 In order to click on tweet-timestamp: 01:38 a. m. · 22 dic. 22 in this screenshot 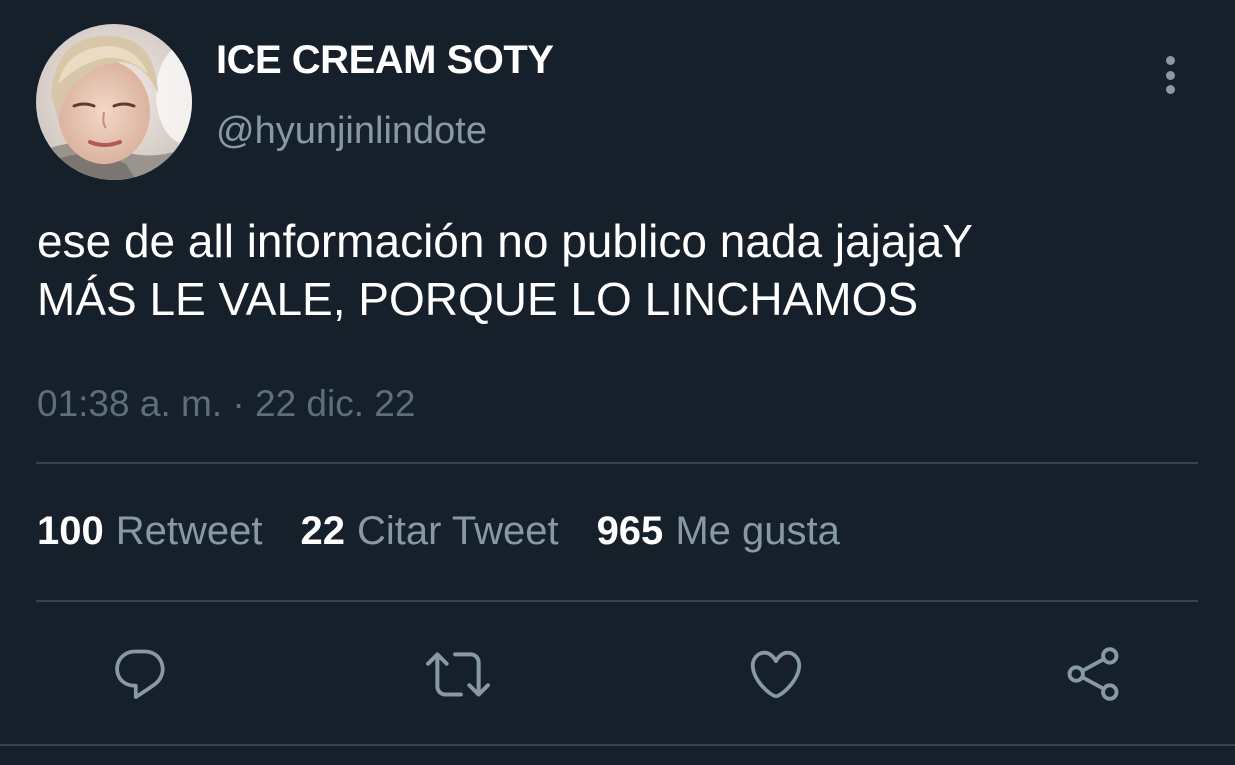, I will do `click(226, 404)`.